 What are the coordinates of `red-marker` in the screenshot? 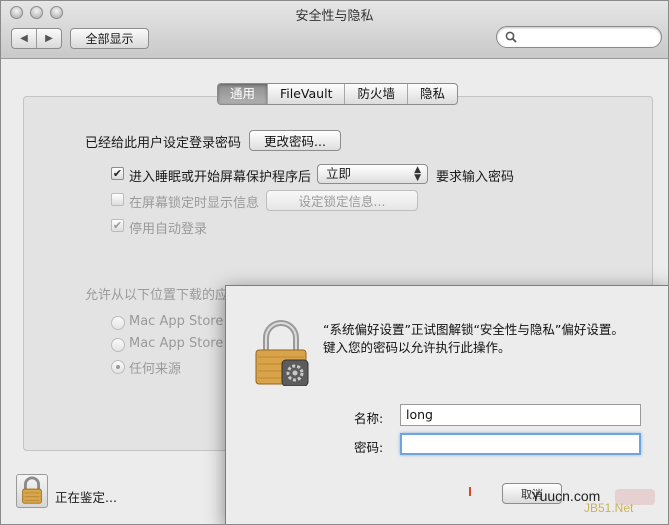 It's located at (470, 491).